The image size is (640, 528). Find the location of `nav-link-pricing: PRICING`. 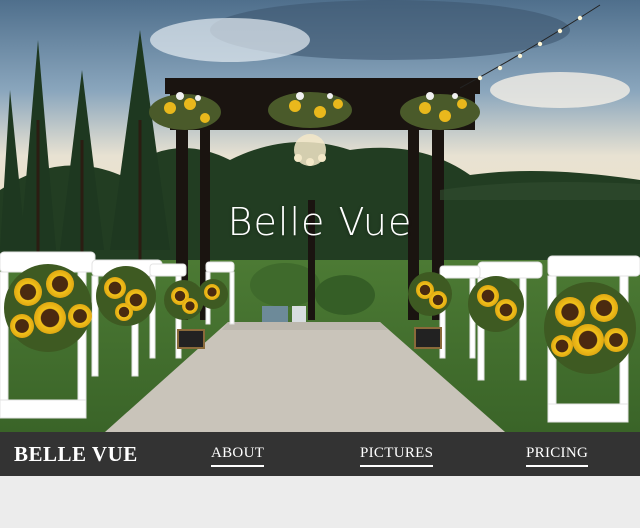

nav-link-pricing: PRICING is located at coordinates (557, 456).